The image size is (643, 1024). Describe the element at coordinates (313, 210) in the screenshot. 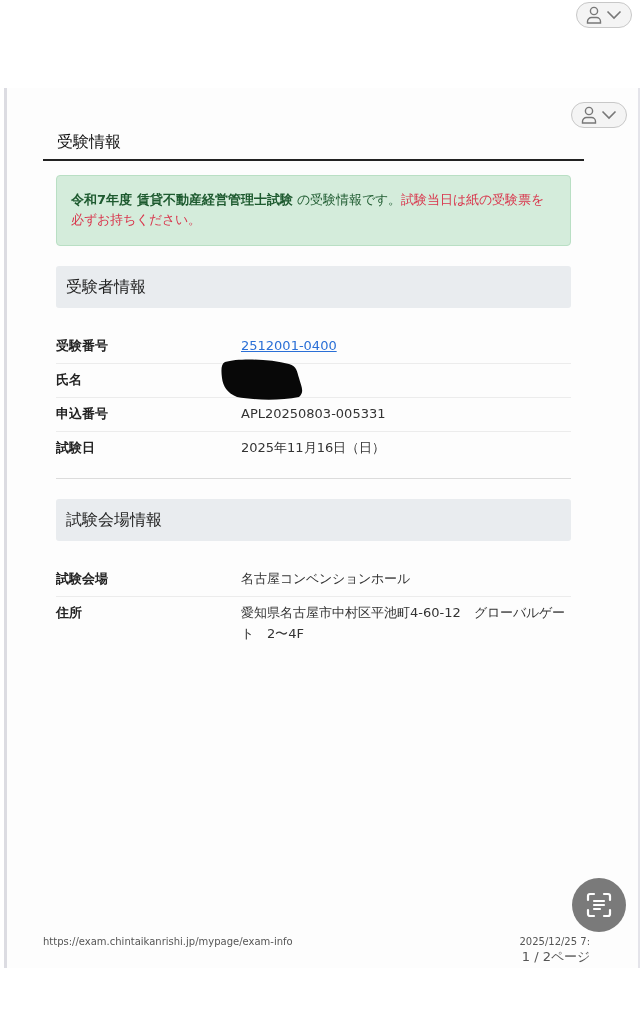

I see `notice-message: 令和7年度 賃貸不動産経営管理士試験 の受験情報です。試験当日は紙の受験票を必ずお持ちください。` at that location.